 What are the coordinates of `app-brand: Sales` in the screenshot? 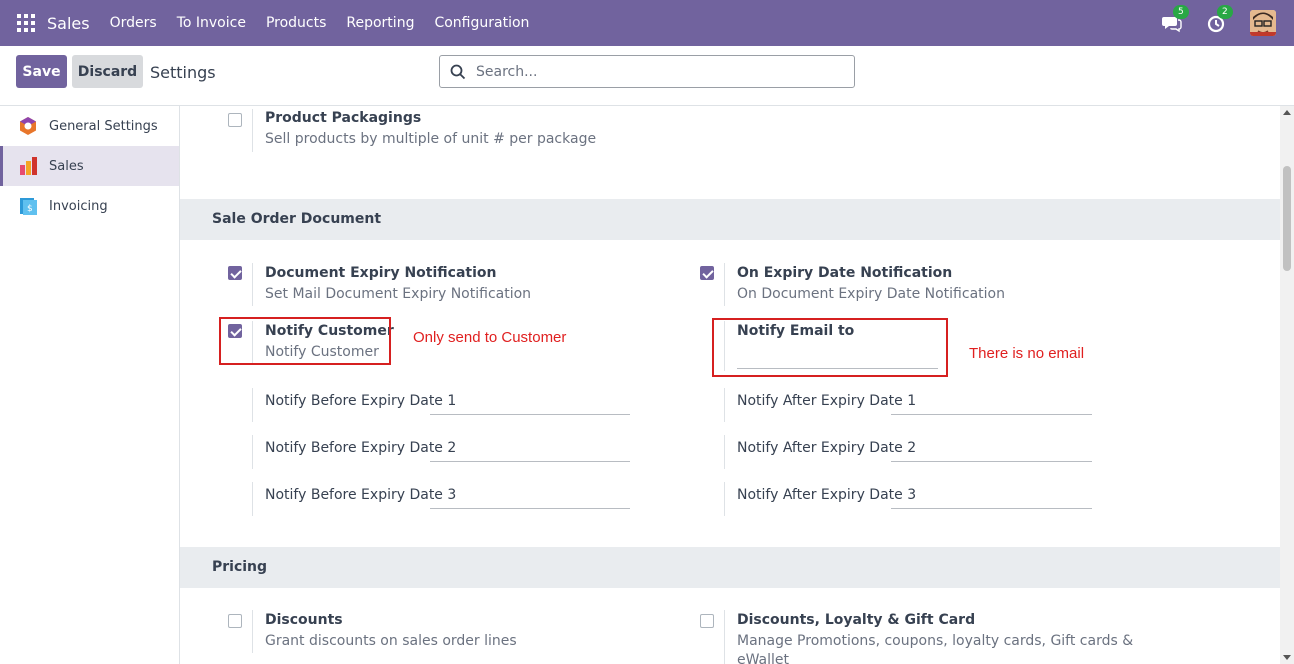 It's located at (68, 23).